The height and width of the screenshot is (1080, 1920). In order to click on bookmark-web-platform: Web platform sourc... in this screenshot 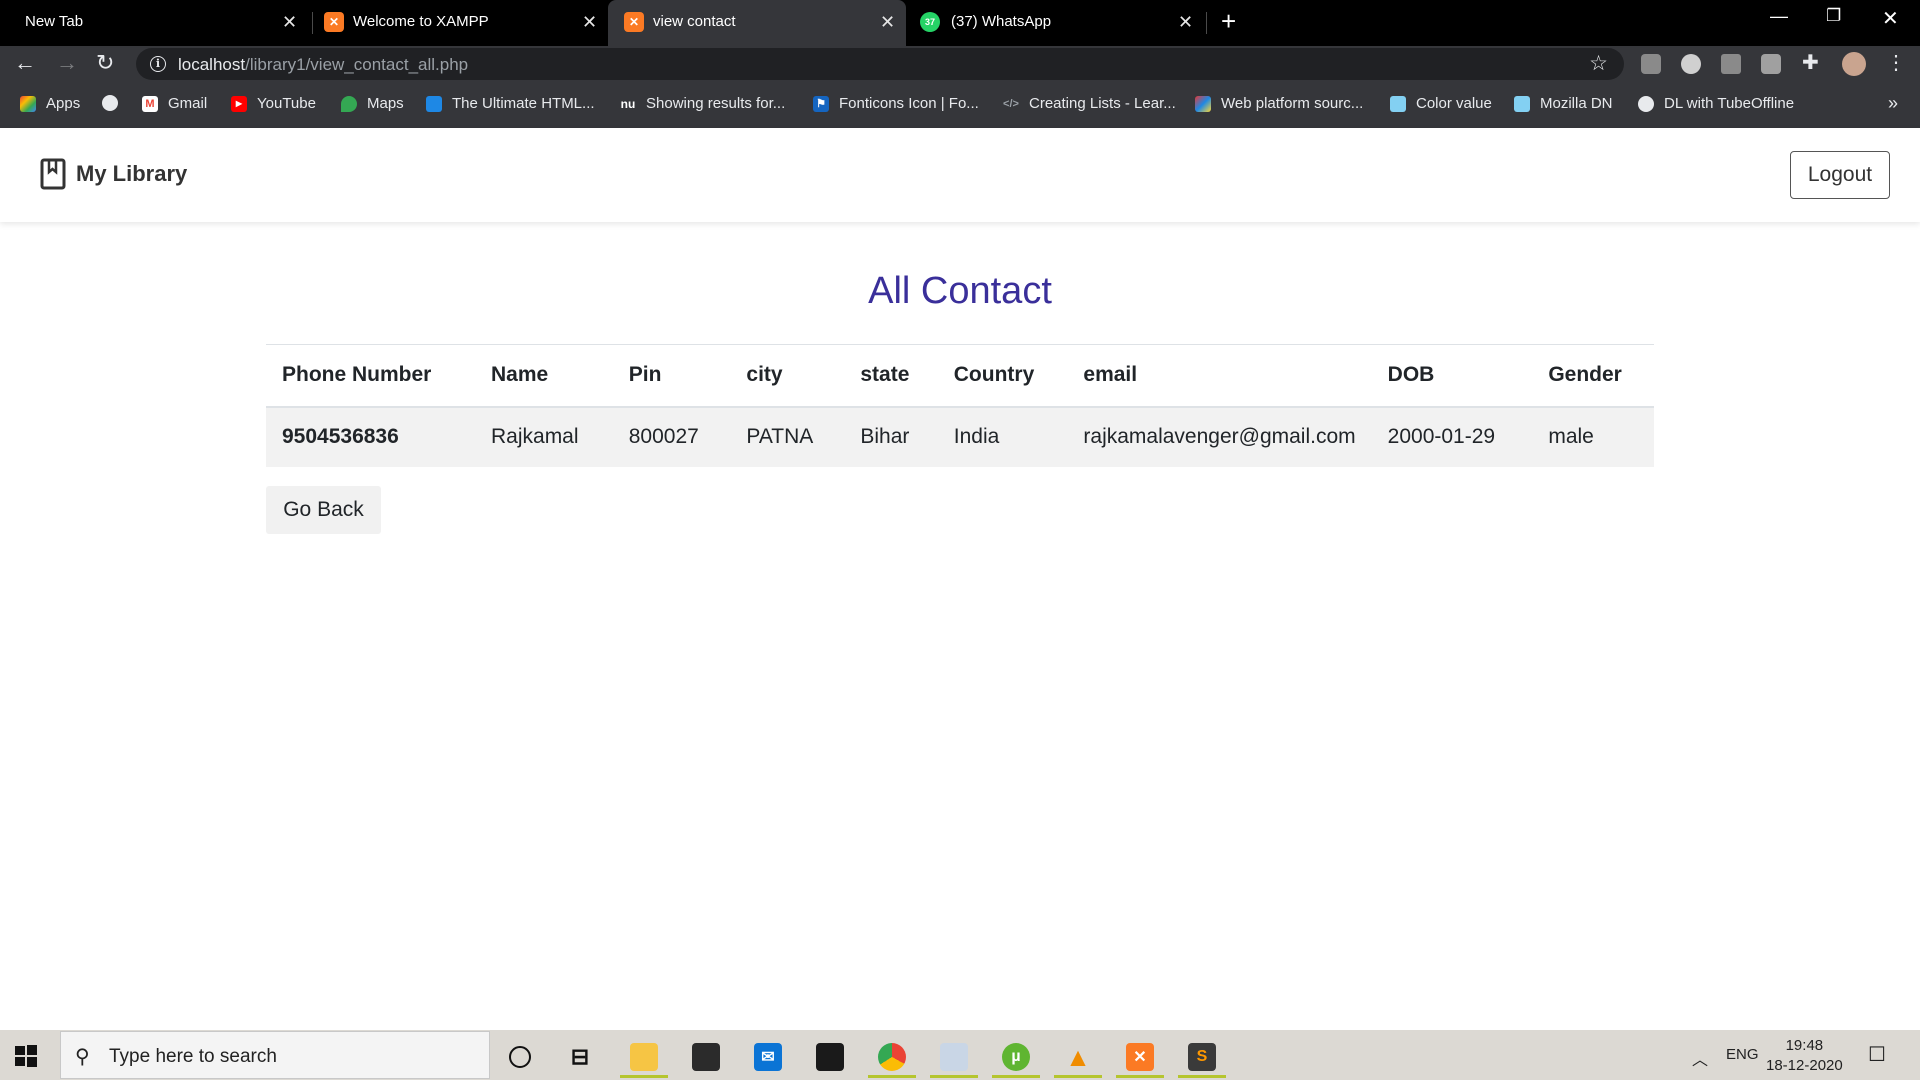, I will do `click(1279, 103)`.